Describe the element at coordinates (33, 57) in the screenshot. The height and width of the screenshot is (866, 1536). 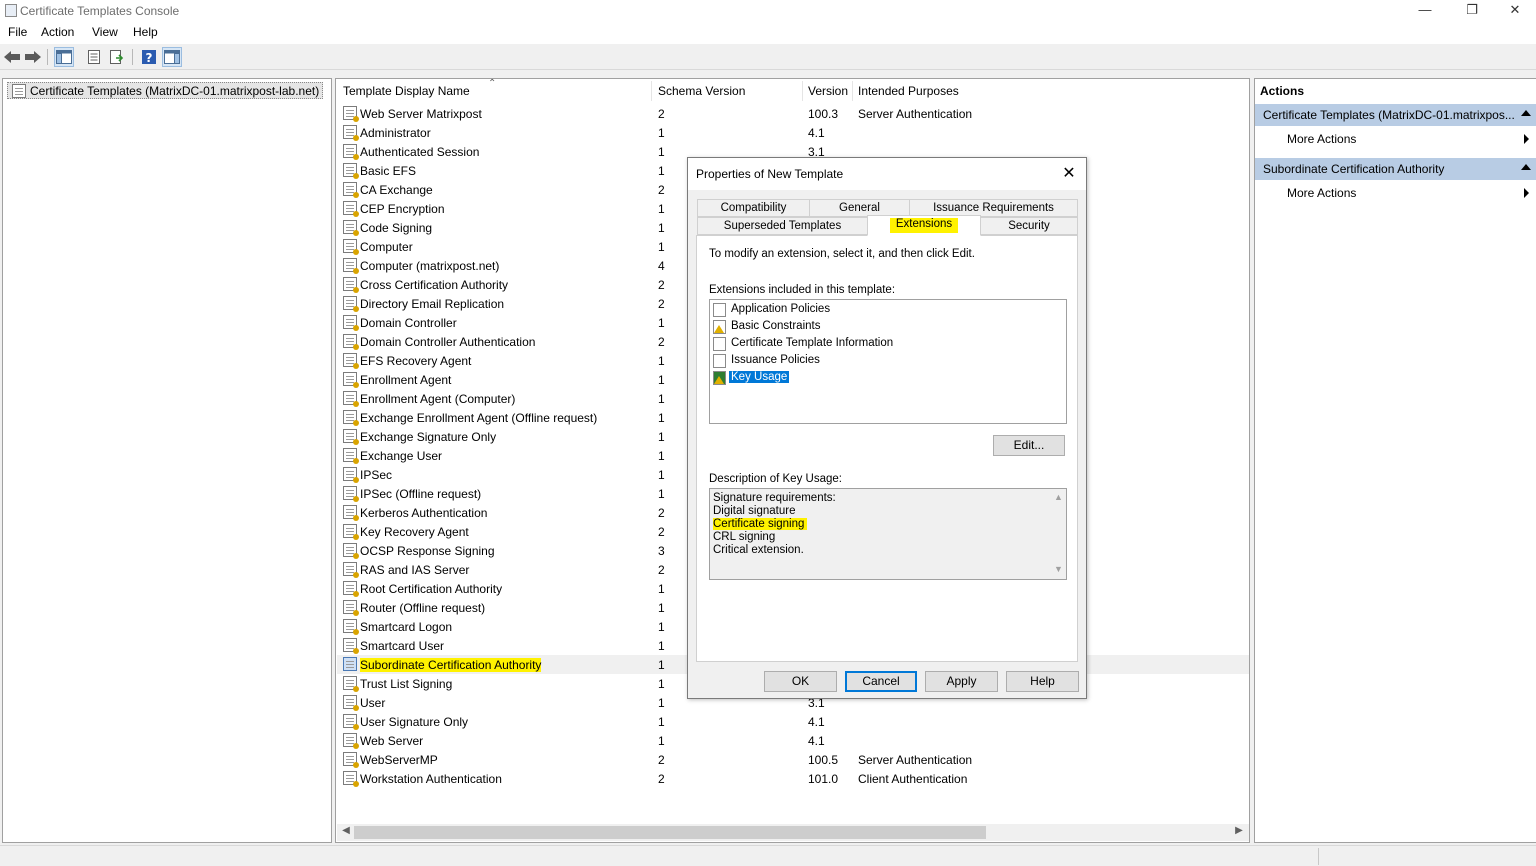
I see `forward-arrow-icon` at that location.